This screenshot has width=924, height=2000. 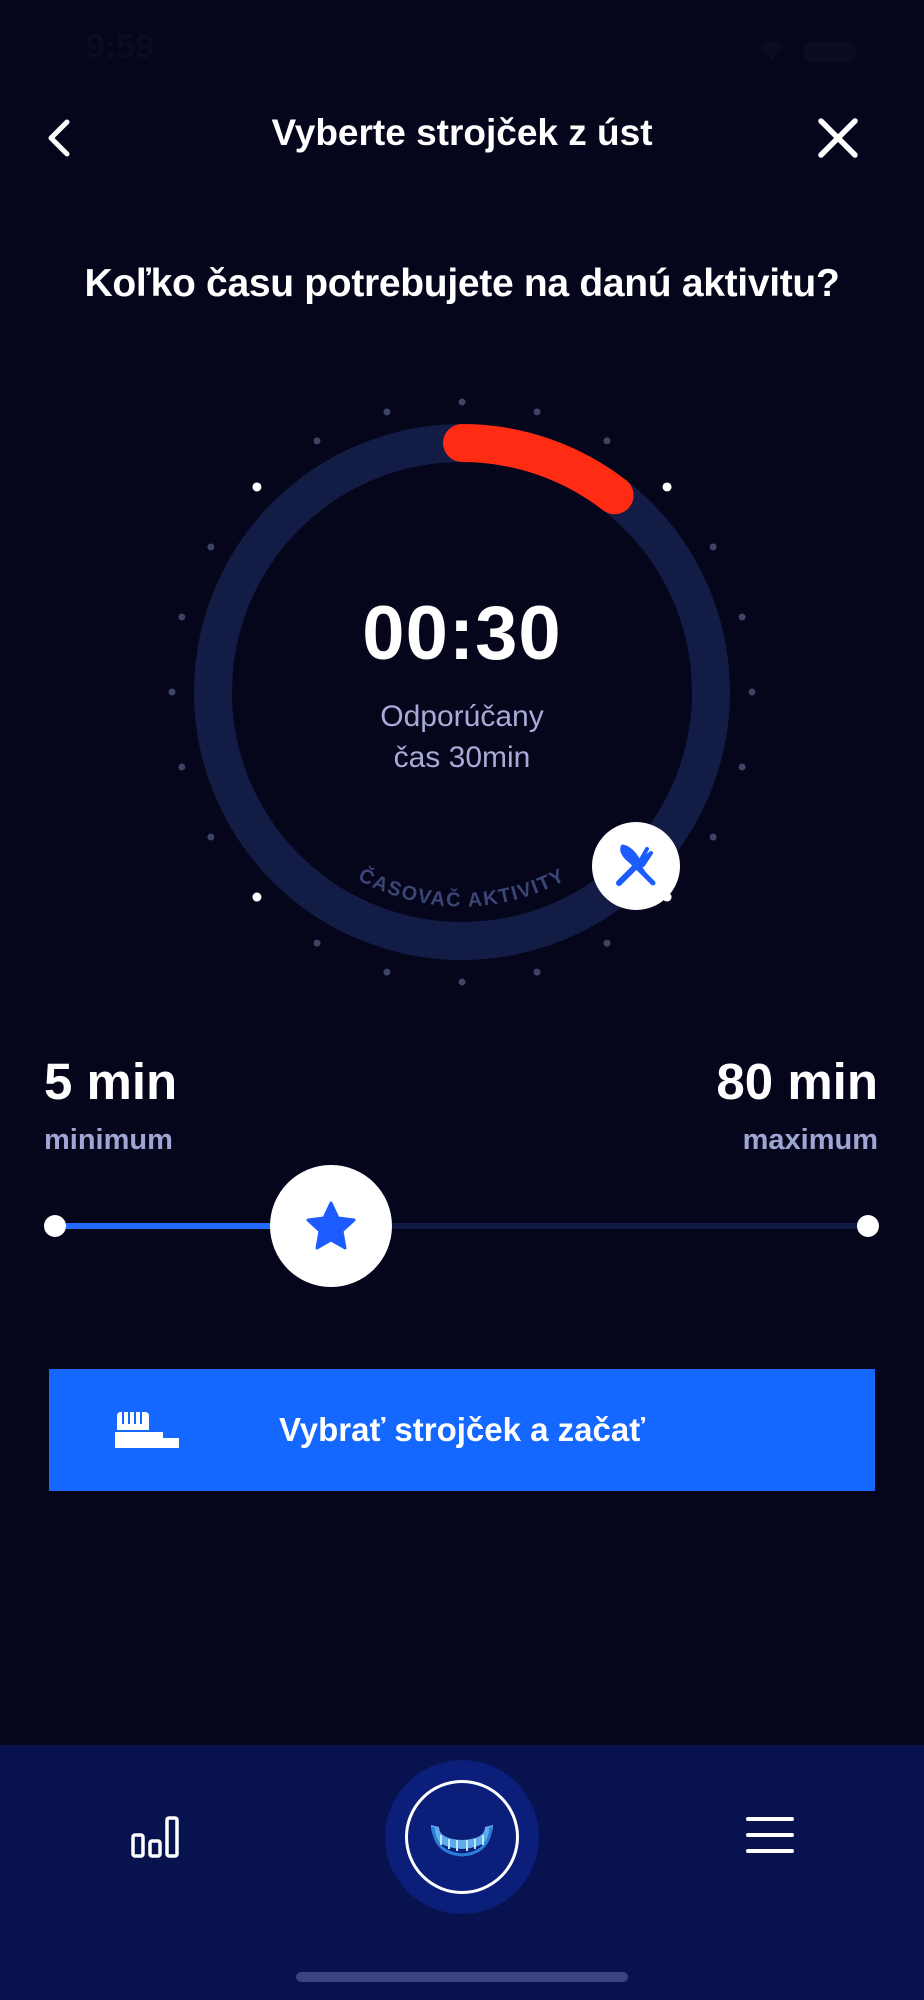 I want to click on nav-menu-button, so click(x=770, y=1835).